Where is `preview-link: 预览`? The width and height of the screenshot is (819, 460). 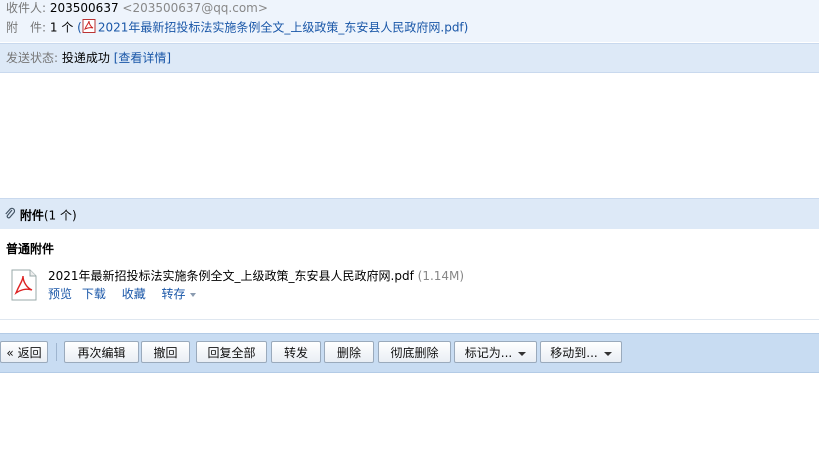 preview-link: 预览 is located at coordinates (60, 294).